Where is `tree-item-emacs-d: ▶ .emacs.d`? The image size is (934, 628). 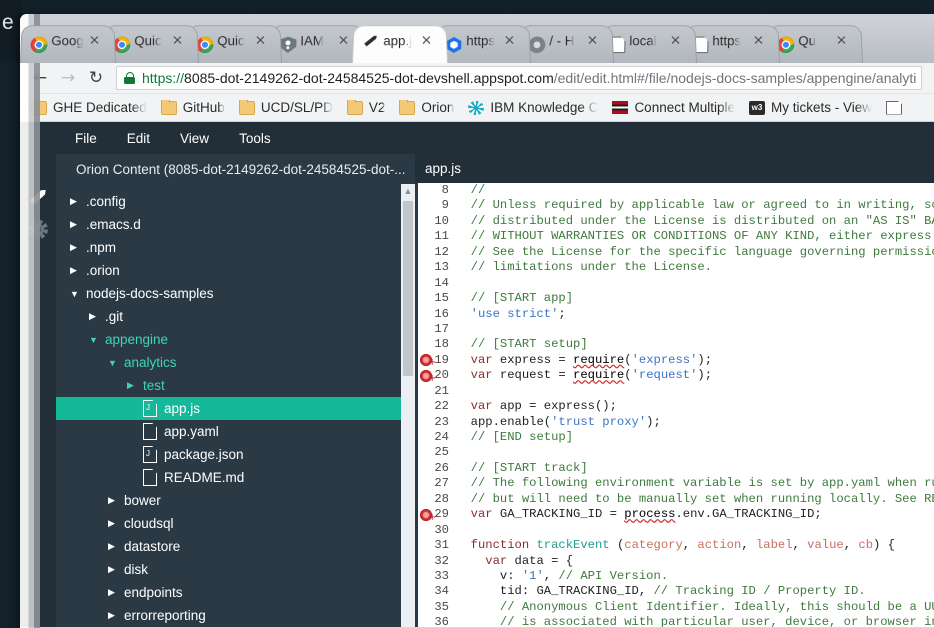 tree-item-emacs-d: ▶ .emacs.d is located at coordinates (228, 224).